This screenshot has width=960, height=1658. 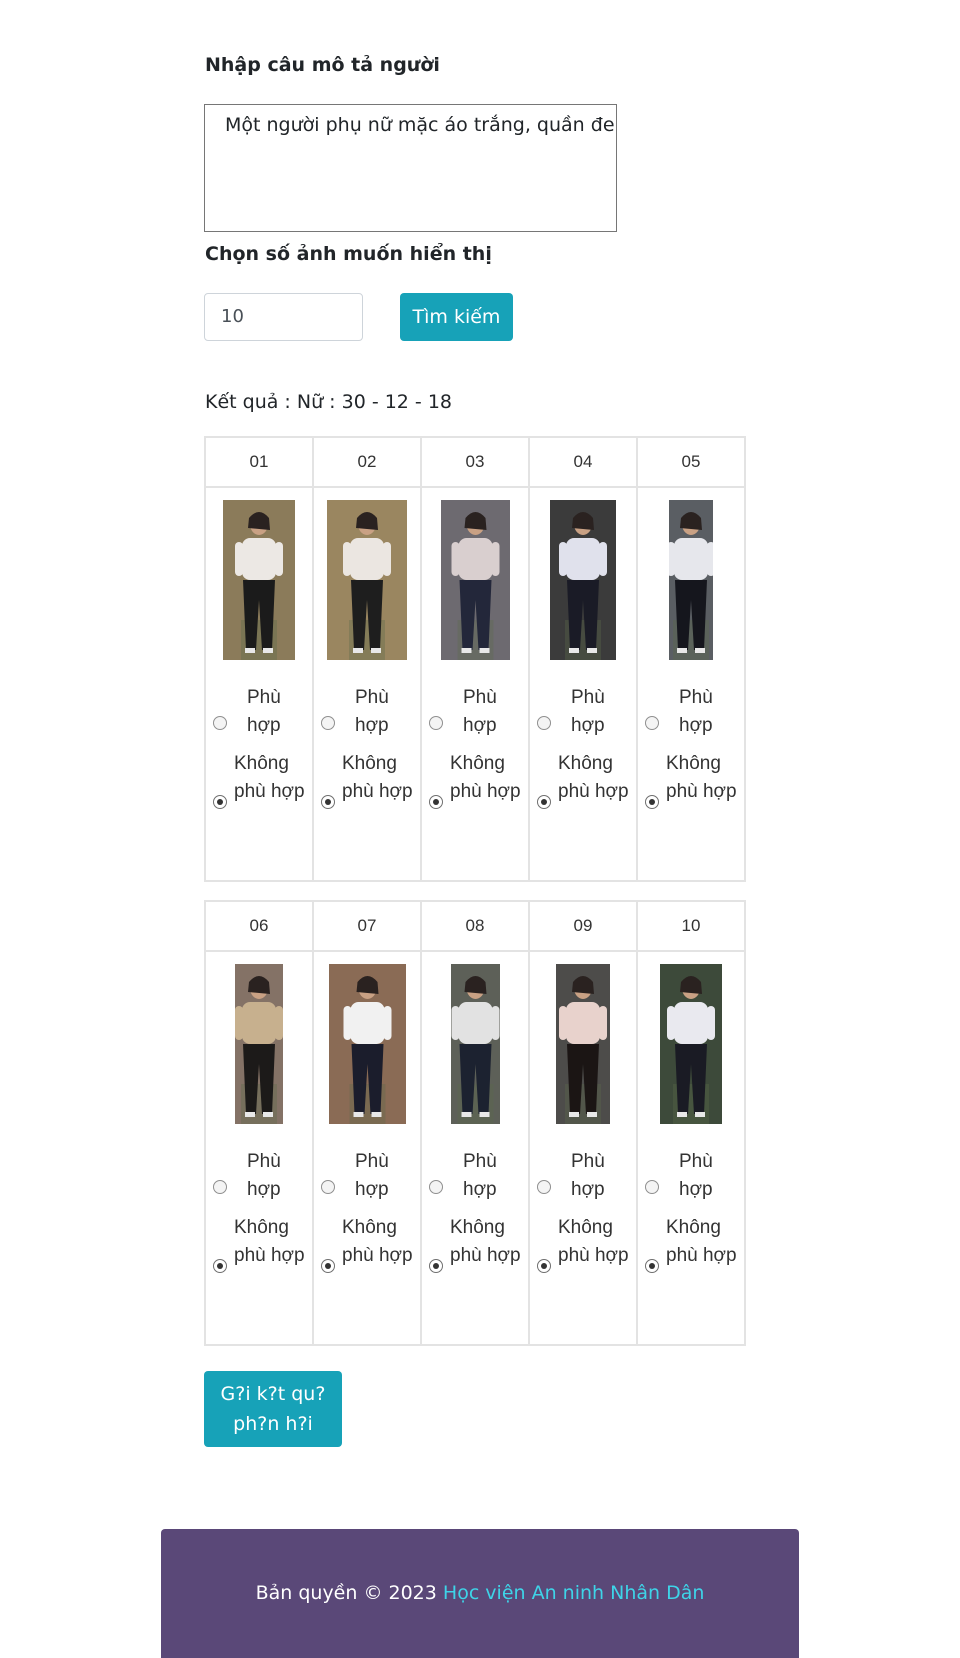 What do you see at coordinates (583, 462) in the screenshot?
I see `result-index: 04` at bounding box center [583, 462].